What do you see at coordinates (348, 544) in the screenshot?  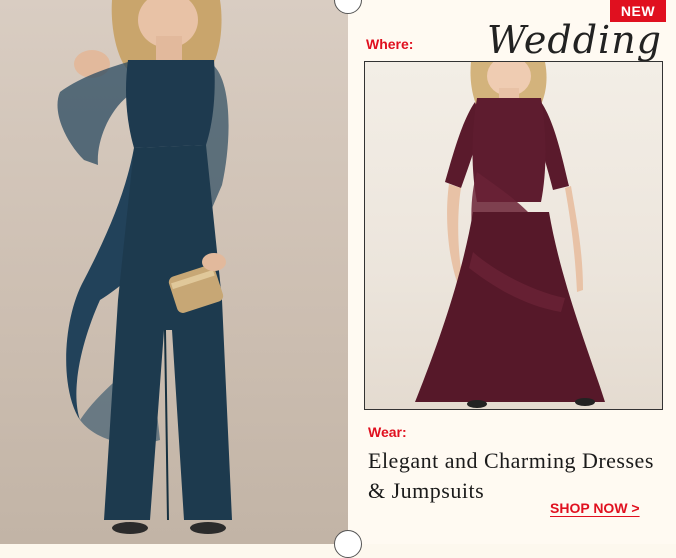 I see `ticket-notch-bottom` at bounding box center [348, 544].